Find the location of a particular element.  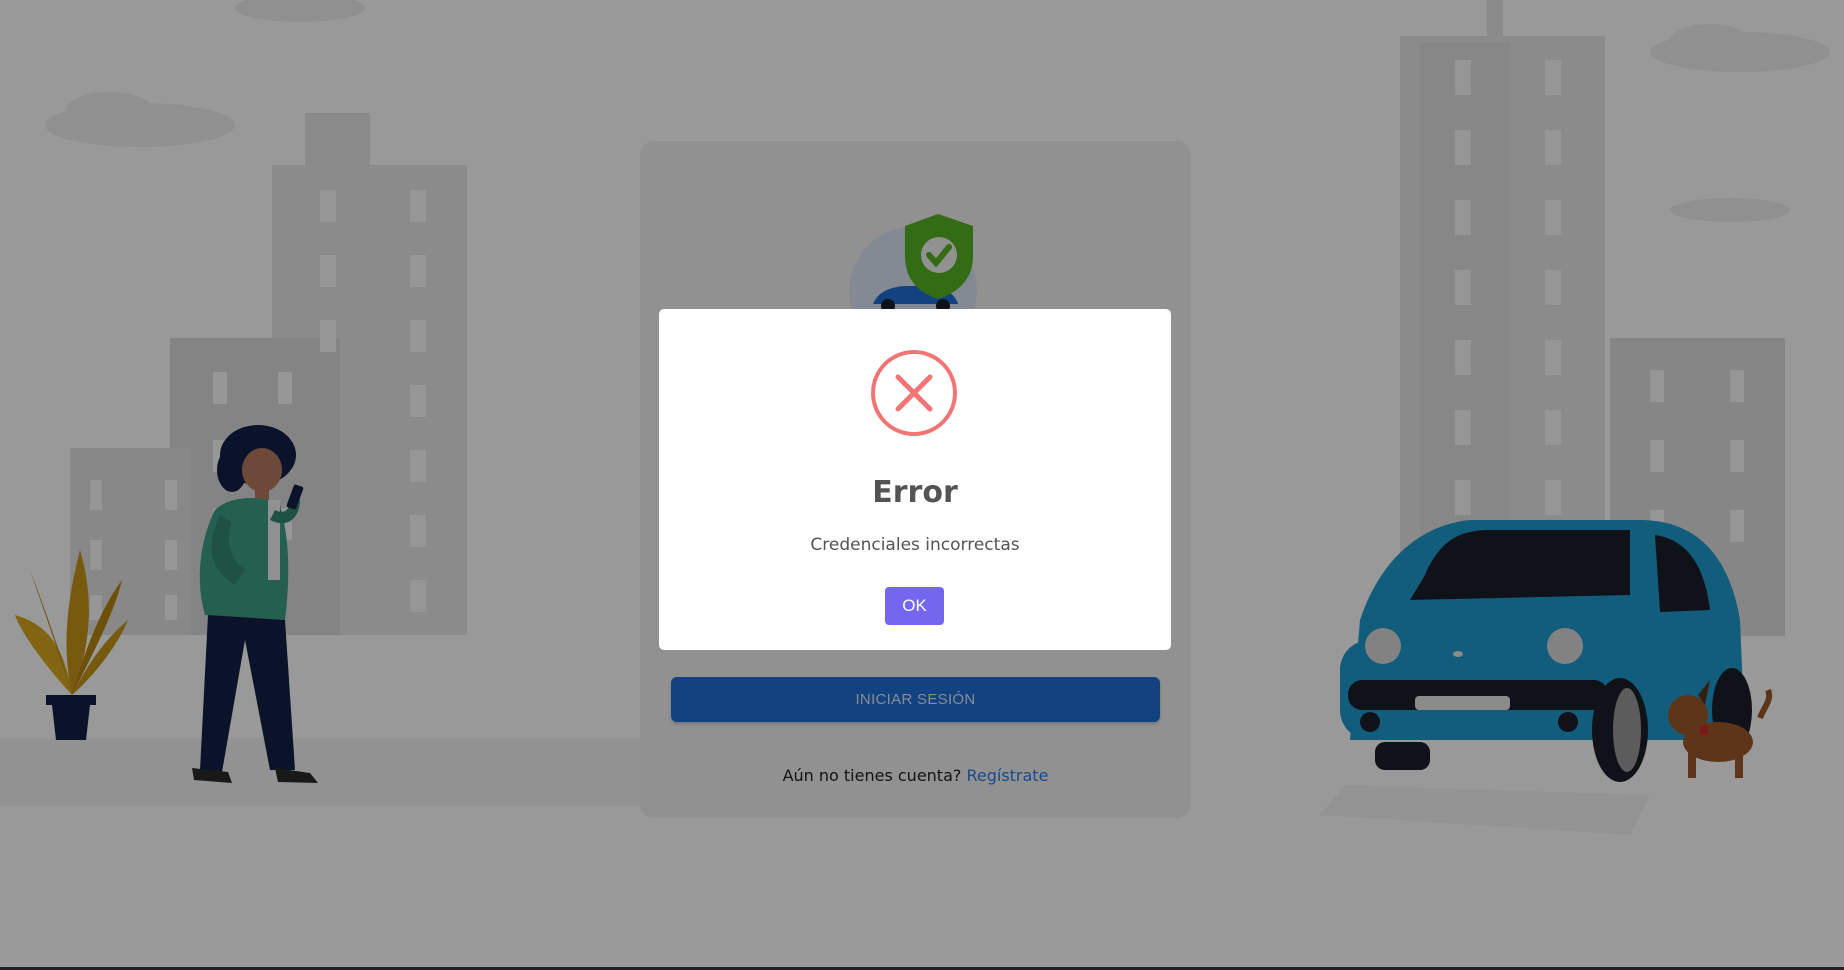

error-dialog: Error Credenciales incorrectas OK is located at coordinates (915, 479).